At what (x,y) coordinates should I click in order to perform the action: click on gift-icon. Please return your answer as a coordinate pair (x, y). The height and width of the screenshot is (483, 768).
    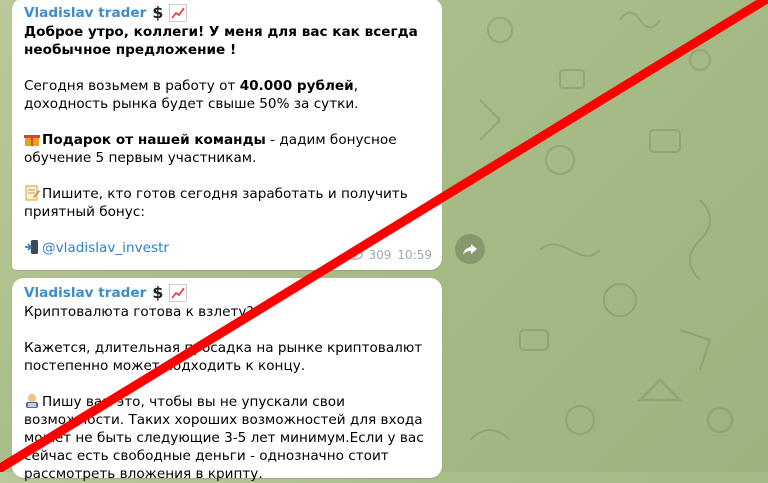
    Looking at the image, I should click on (32, 140).